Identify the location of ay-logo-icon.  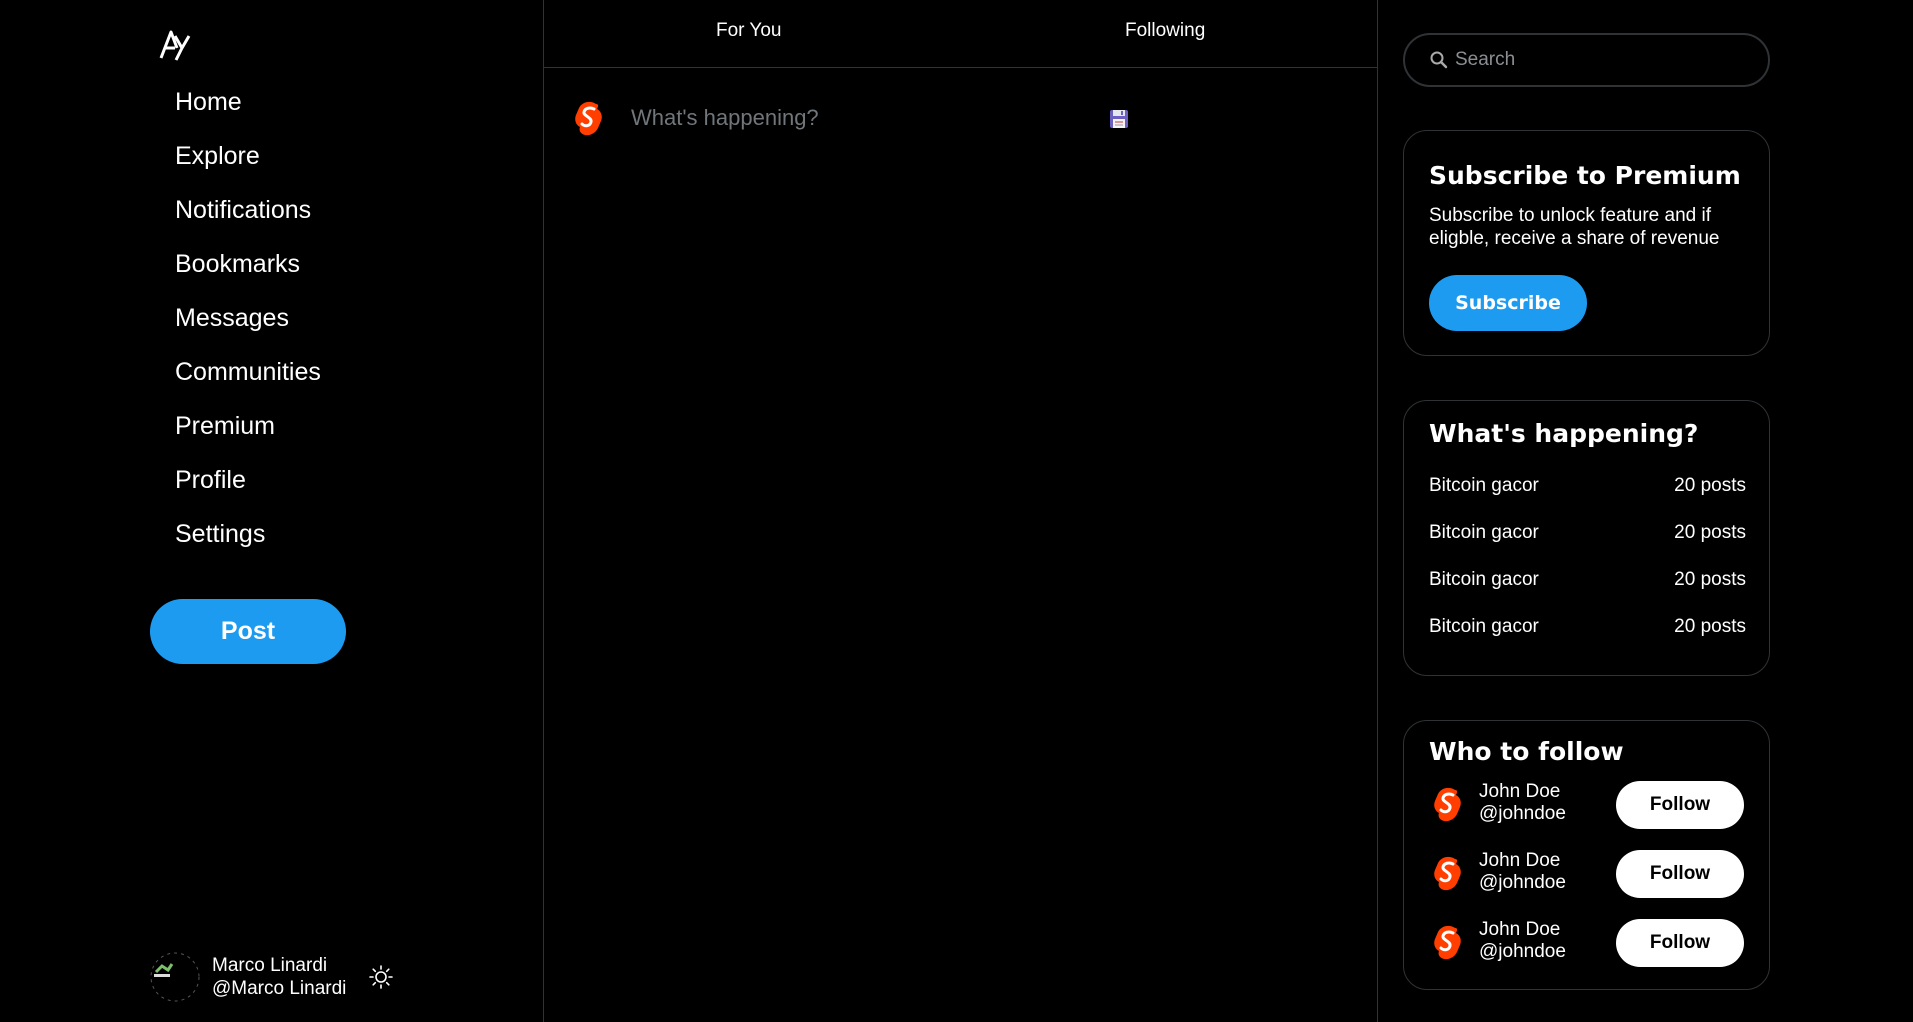
(176, 44).